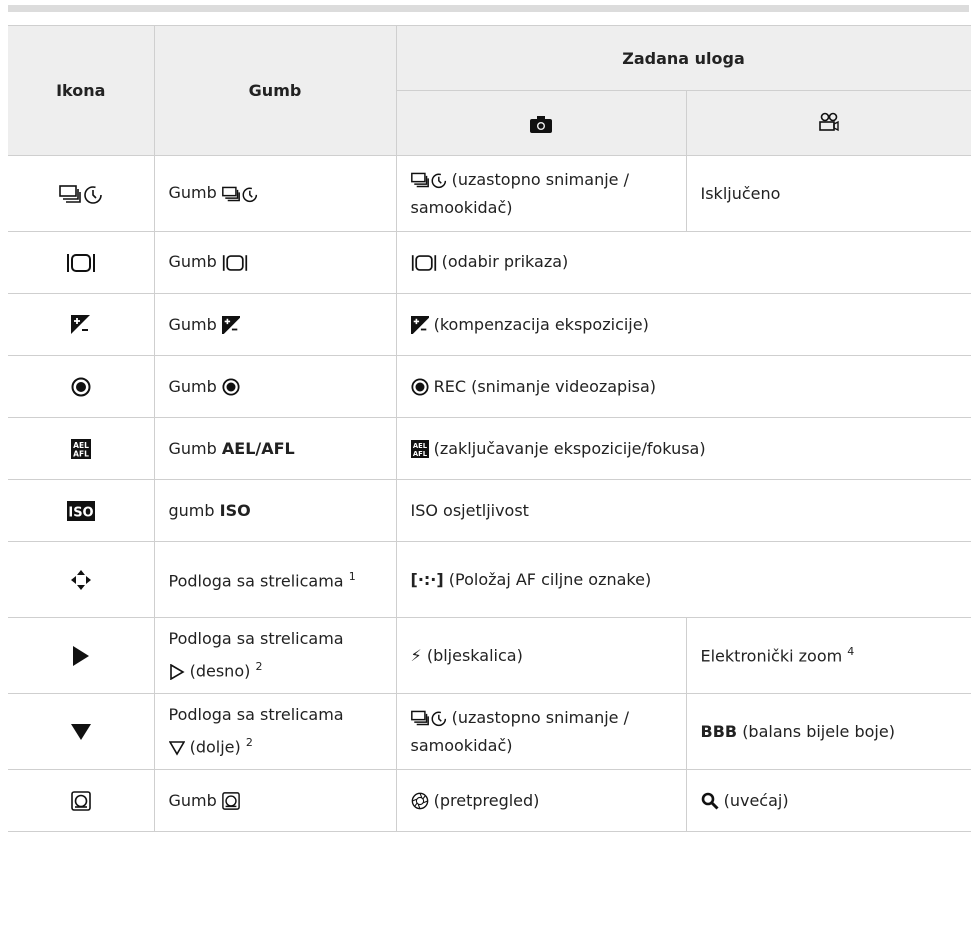 Image resolution: width=971 pixels, height=949 pixels. What do you see at coordinates (80, 732) in the screenshot?
I see `down-arrow-icon` at bounding box center [80, 732].